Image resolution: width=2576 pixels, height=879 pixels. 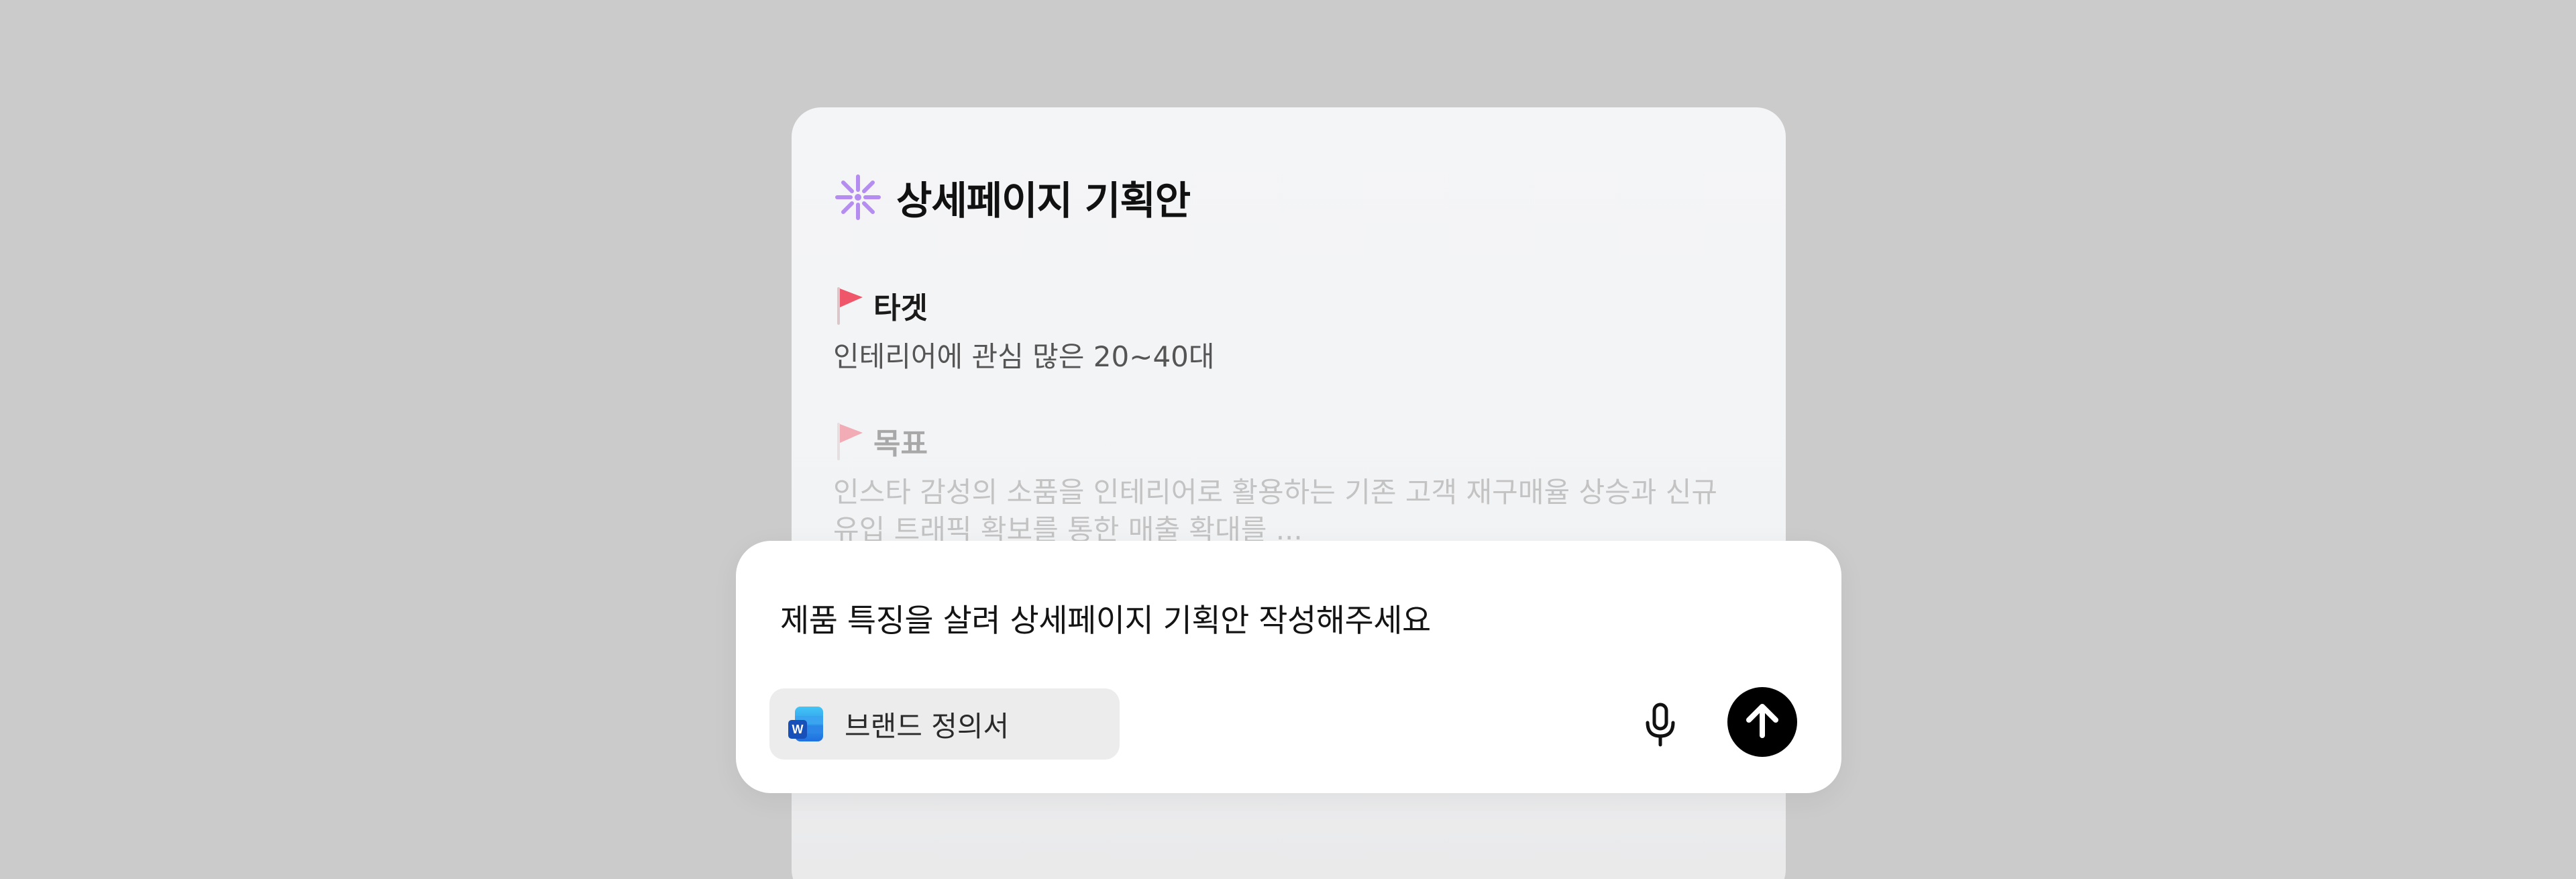 I want to click on microphone-icon, so click(x=1660, y=726).